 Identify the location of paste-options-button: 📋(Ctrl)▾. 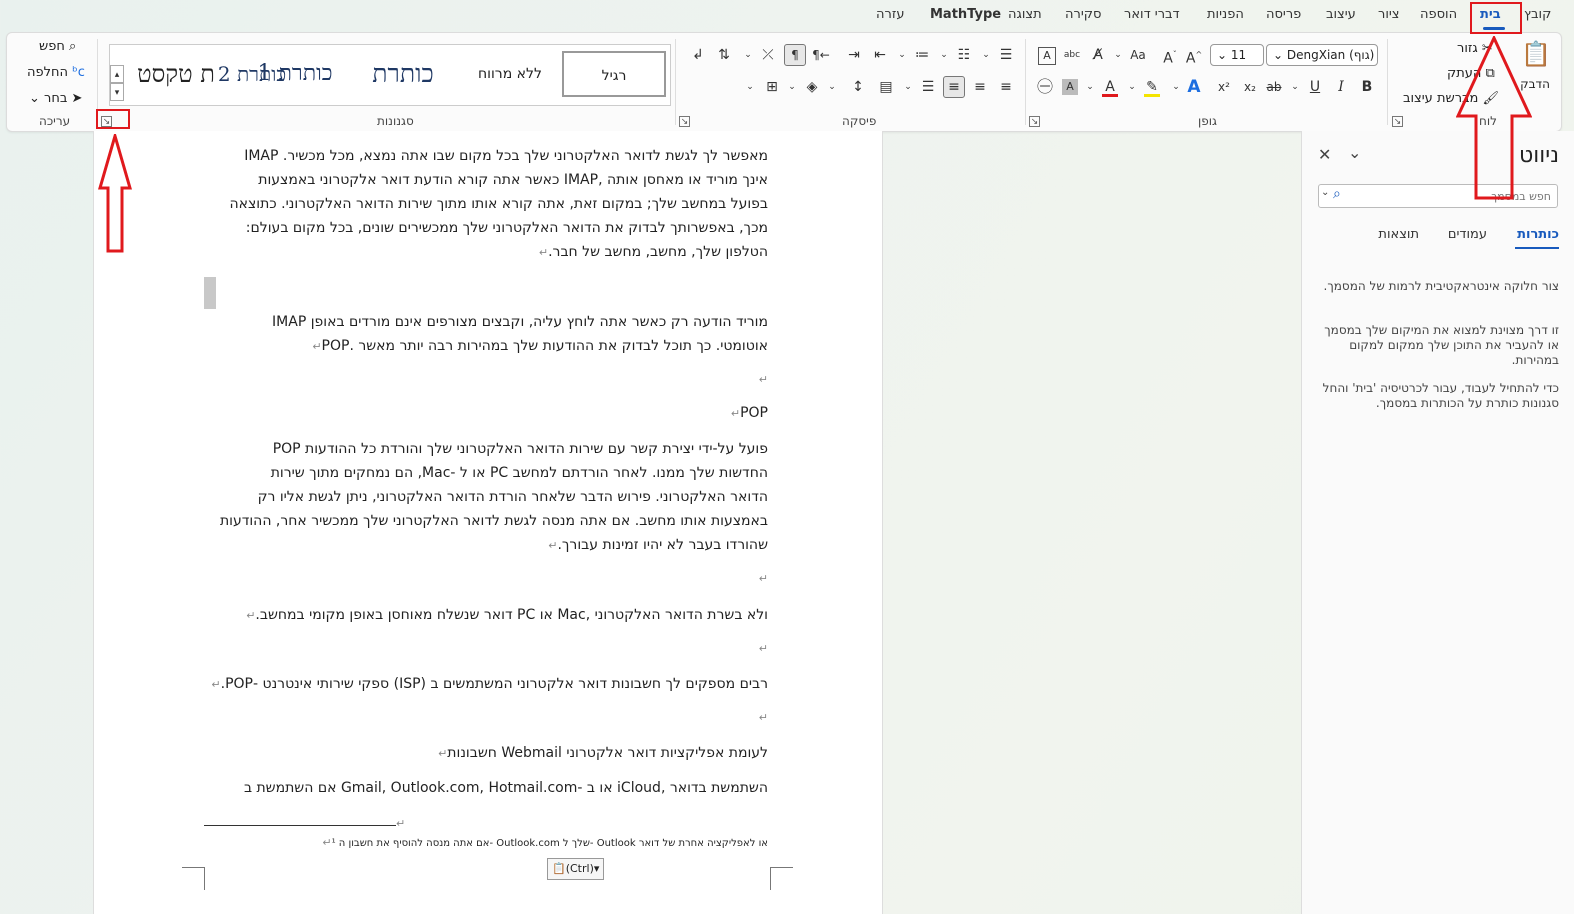
(576, 869).